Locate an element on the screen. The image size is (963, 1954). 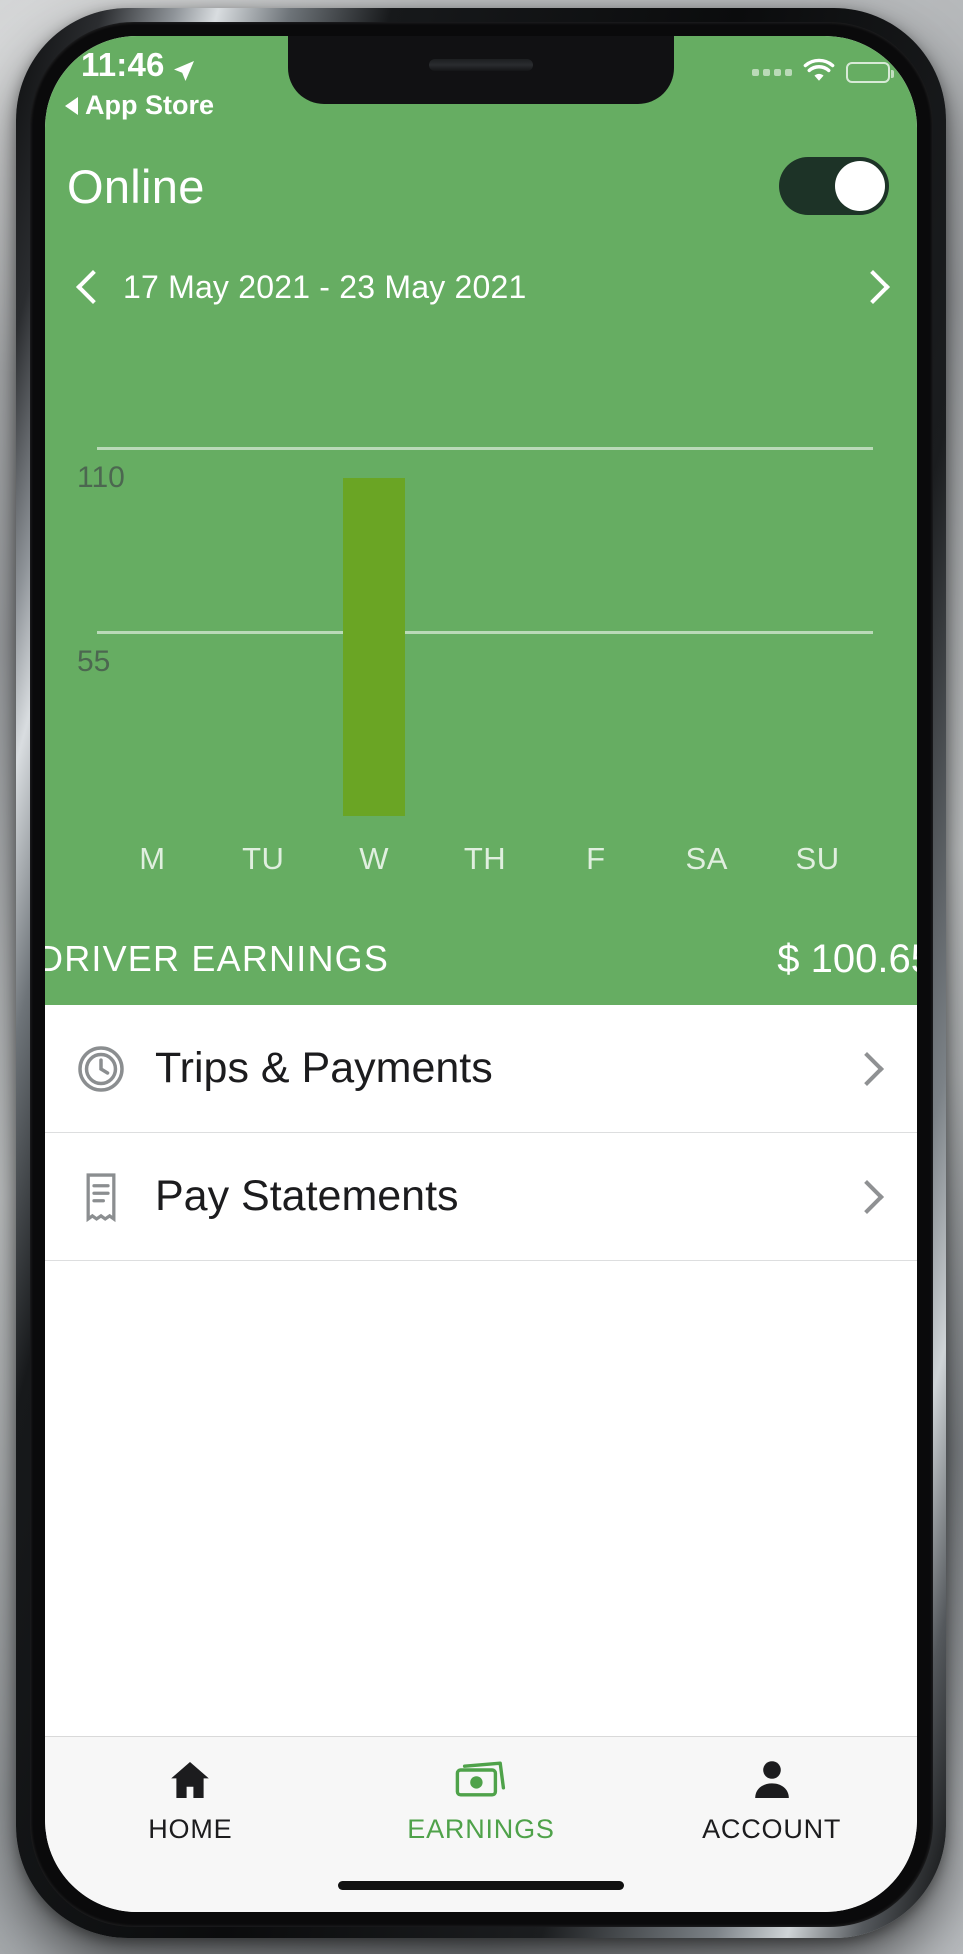
online-toggle is located at coordinates (834, 186).